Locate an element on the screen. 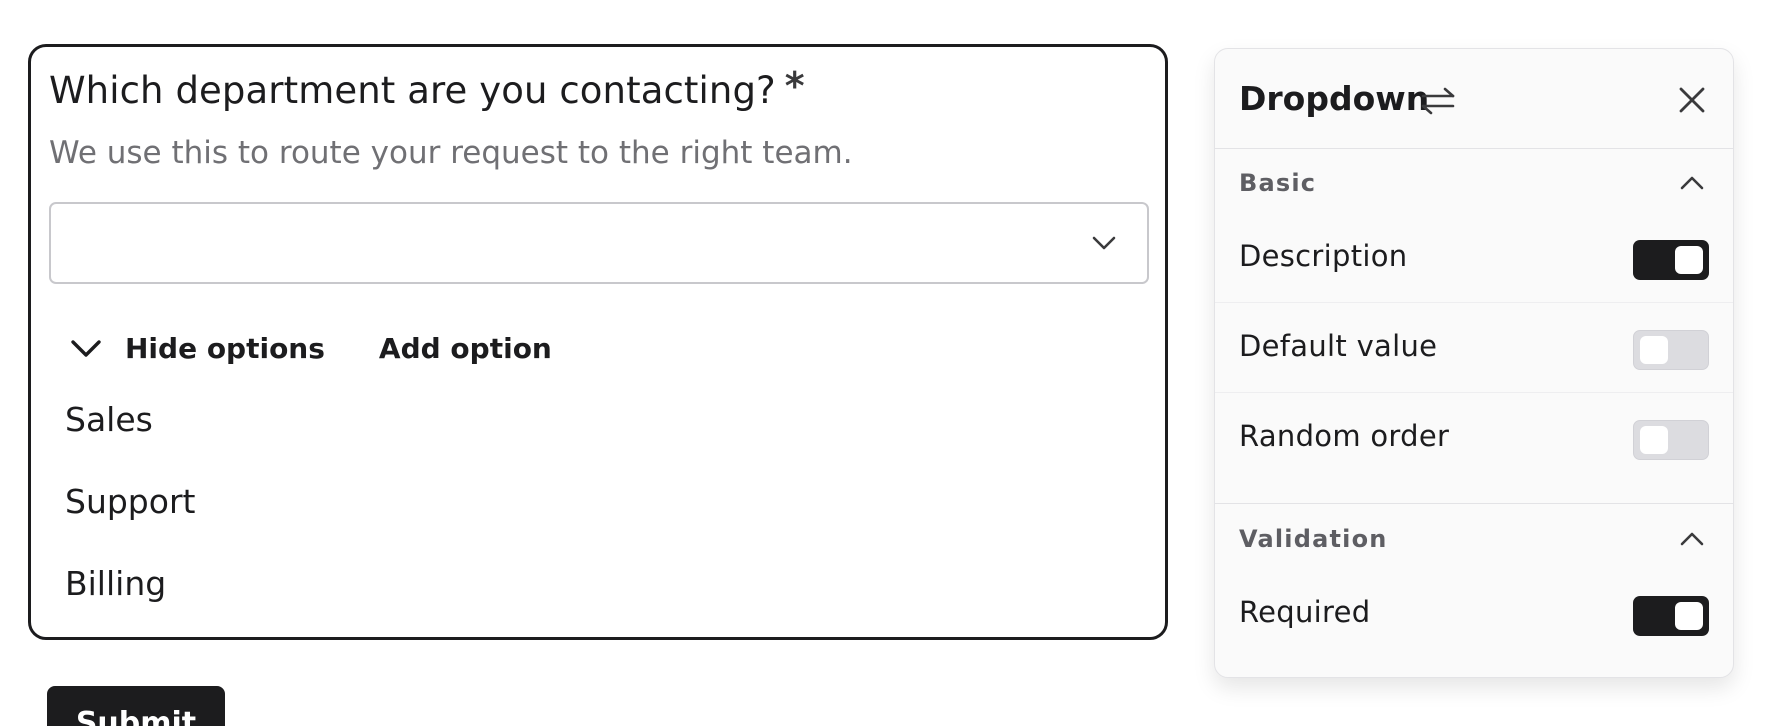 The image size is (1780, 726). setting-row-description: Description is located at coordinates (1474, 258).